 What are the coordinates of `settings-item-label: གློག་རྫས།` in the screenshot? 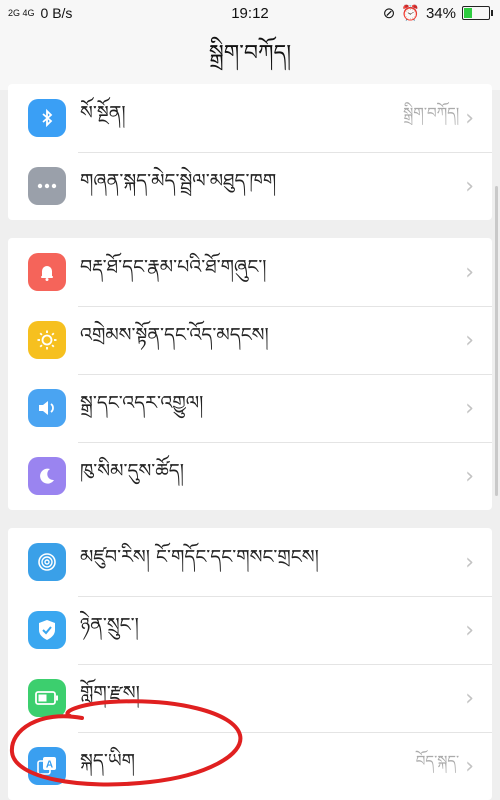 It's located at (110, 693).